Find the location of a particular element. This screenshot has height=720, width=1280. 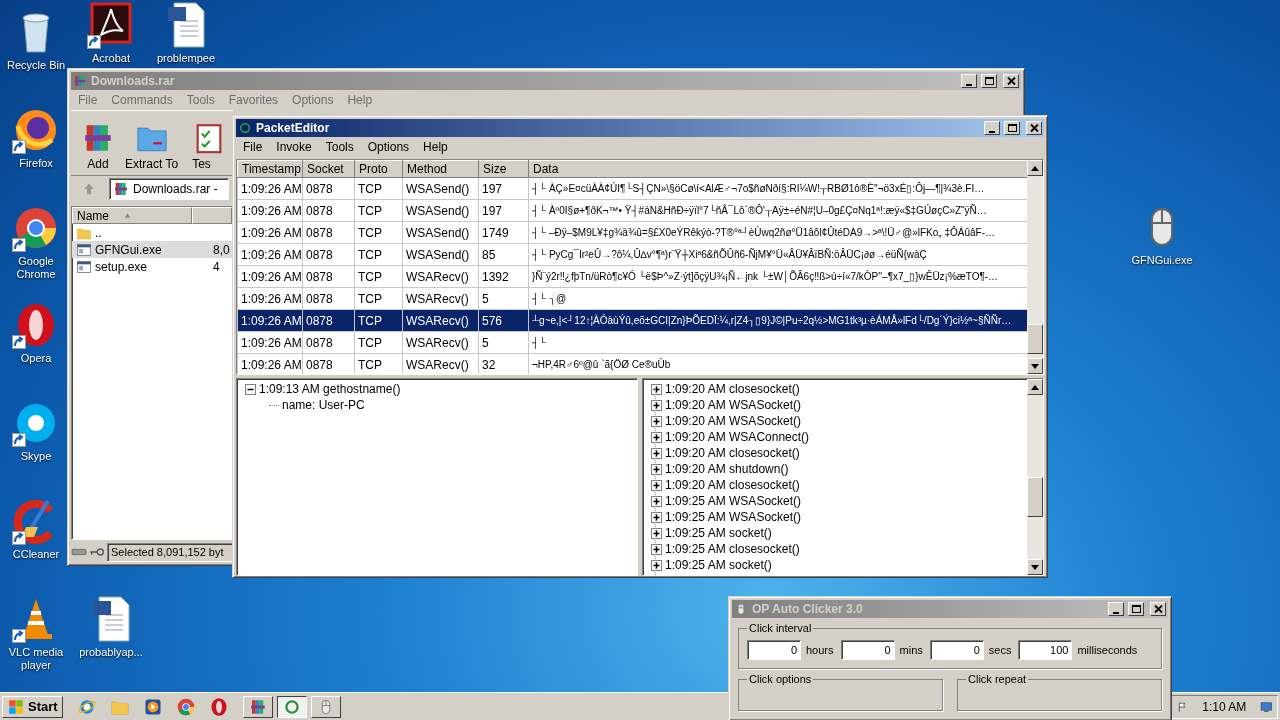

toolbar-button: Add is located at coordinates (98, 147).